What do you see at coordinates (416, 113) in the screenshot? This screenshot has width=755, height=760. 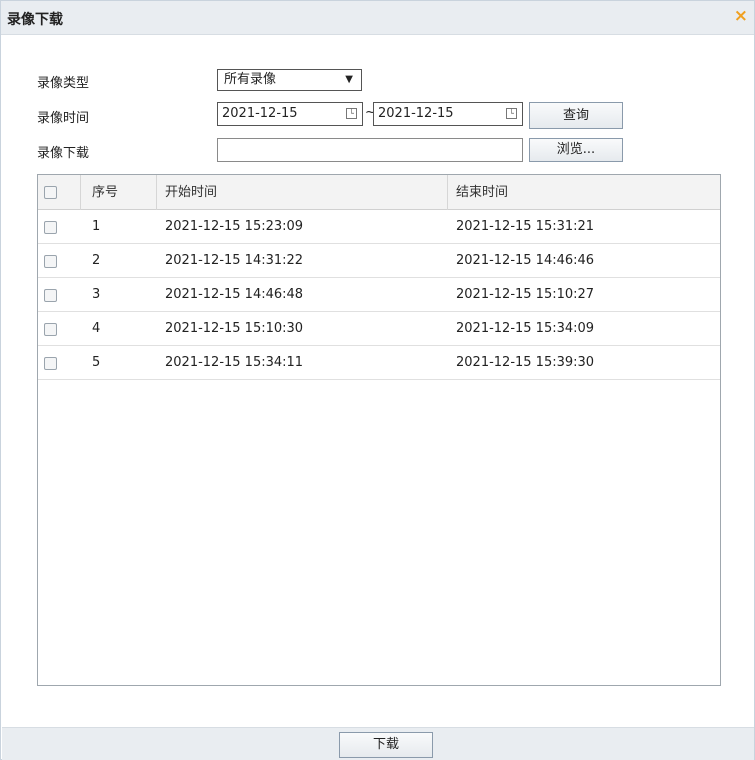 I see `end-date-value: 2021-12-15` at bounding box center [416, 113].